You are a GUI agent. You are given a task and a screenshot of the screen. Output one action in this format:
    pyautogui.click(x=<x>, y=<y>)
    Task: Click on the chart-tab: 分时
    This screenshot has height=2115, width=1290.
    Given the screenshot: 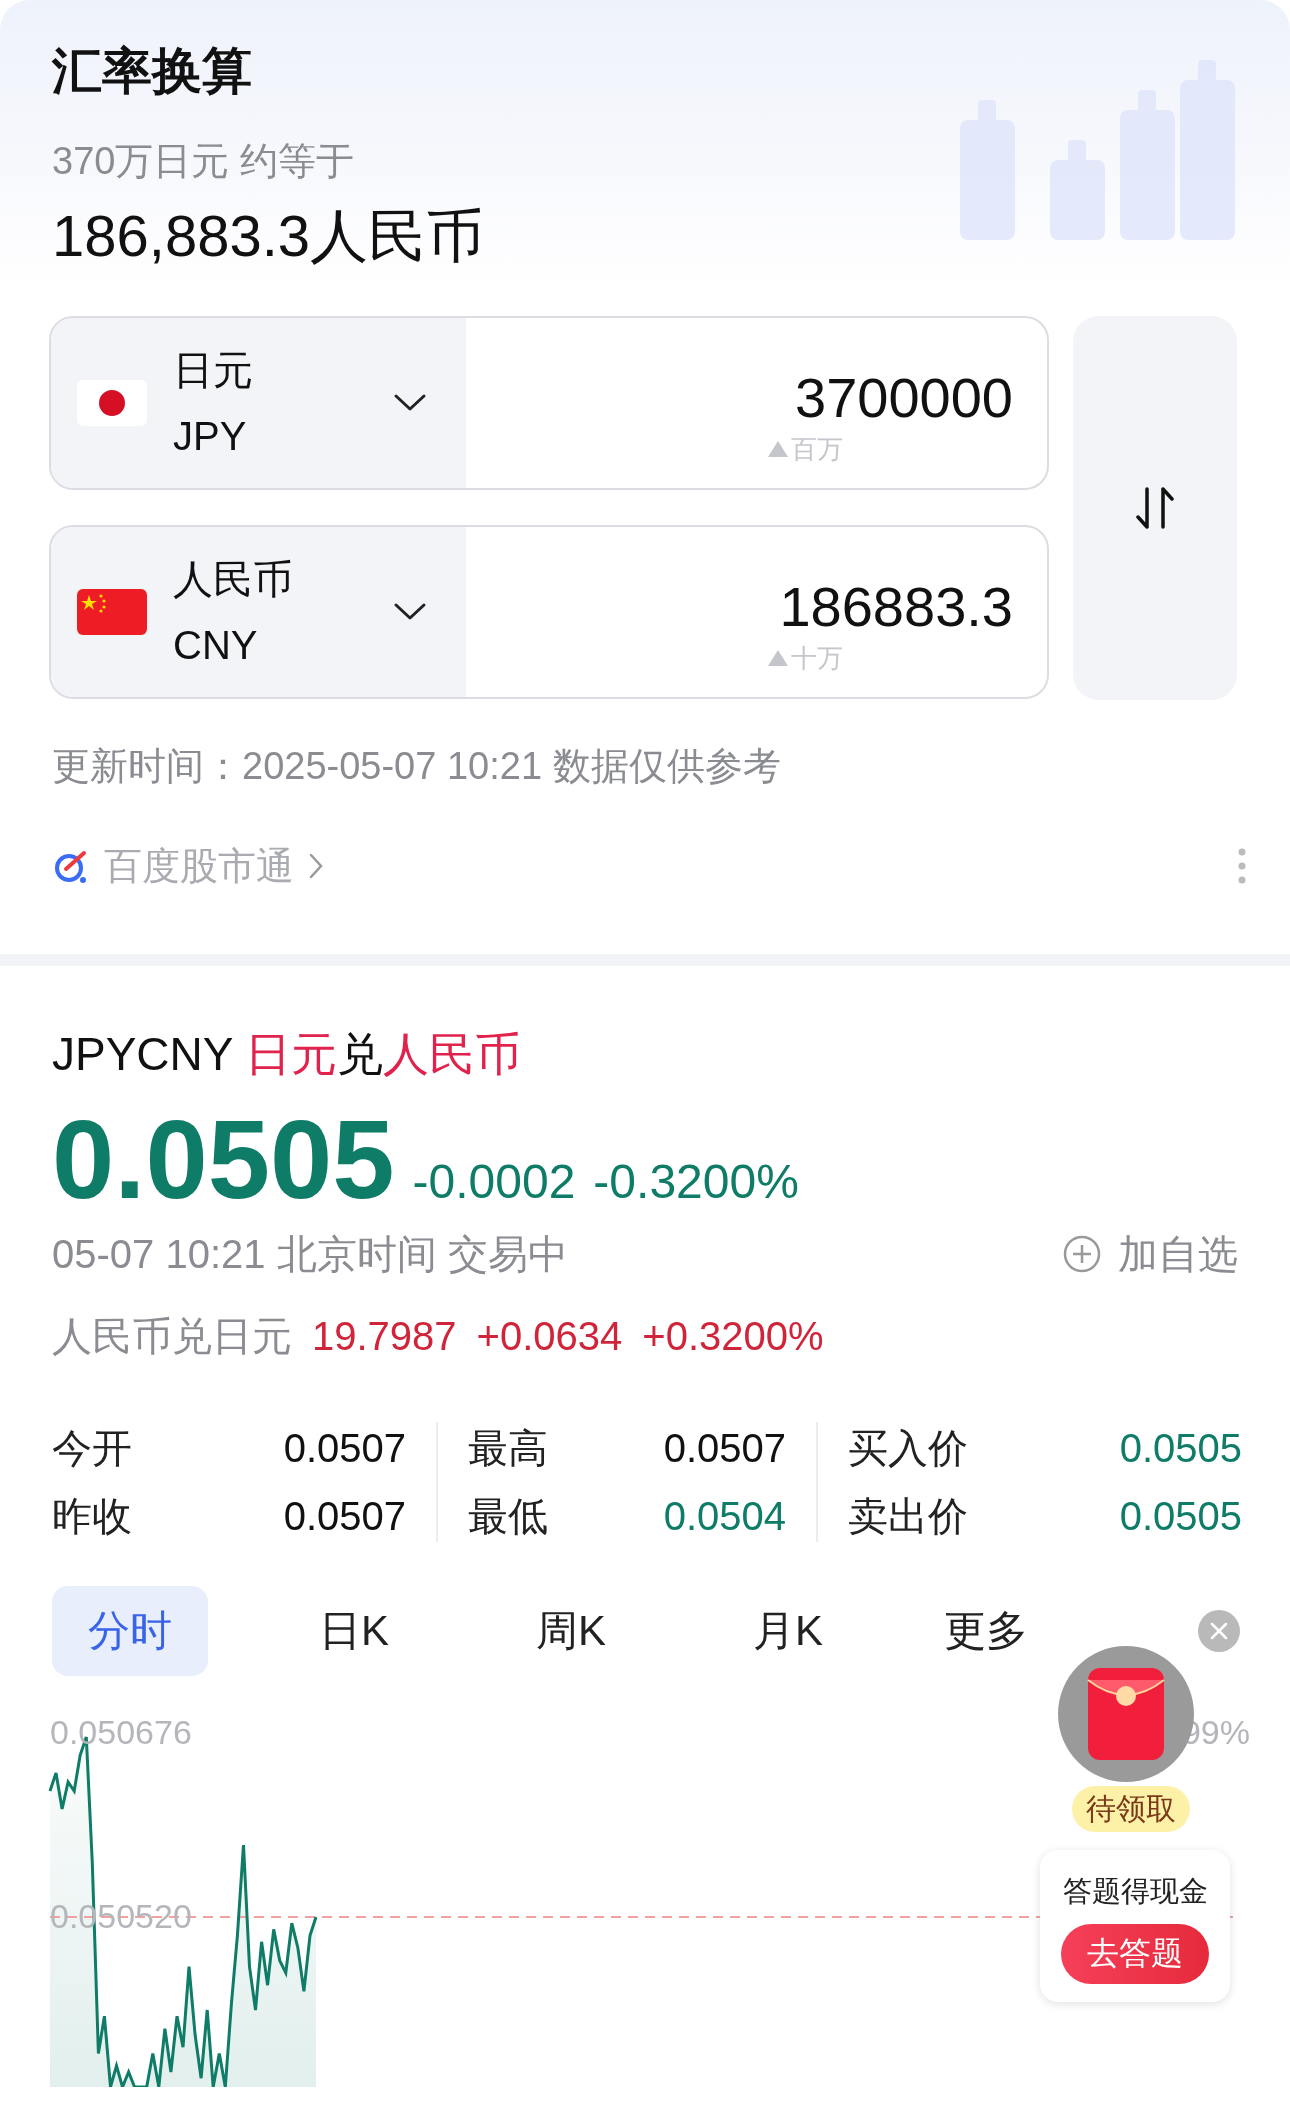 What is the action you would take?
    pyautogui.click(x=130, y=1631)
    